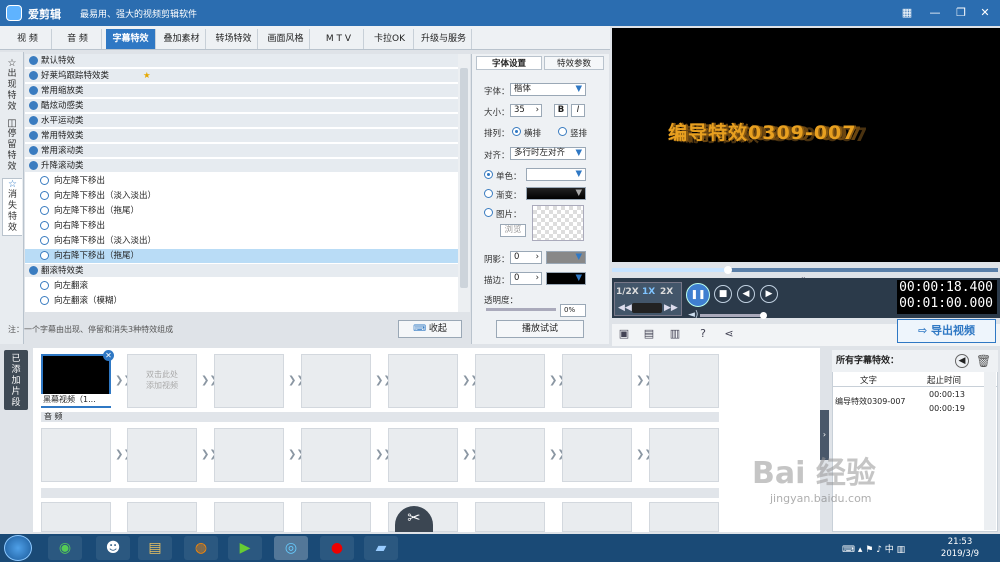  Describe the element at coordinates (526, 110) in the screenshot. I see `size-input: 35 ›` at that location.